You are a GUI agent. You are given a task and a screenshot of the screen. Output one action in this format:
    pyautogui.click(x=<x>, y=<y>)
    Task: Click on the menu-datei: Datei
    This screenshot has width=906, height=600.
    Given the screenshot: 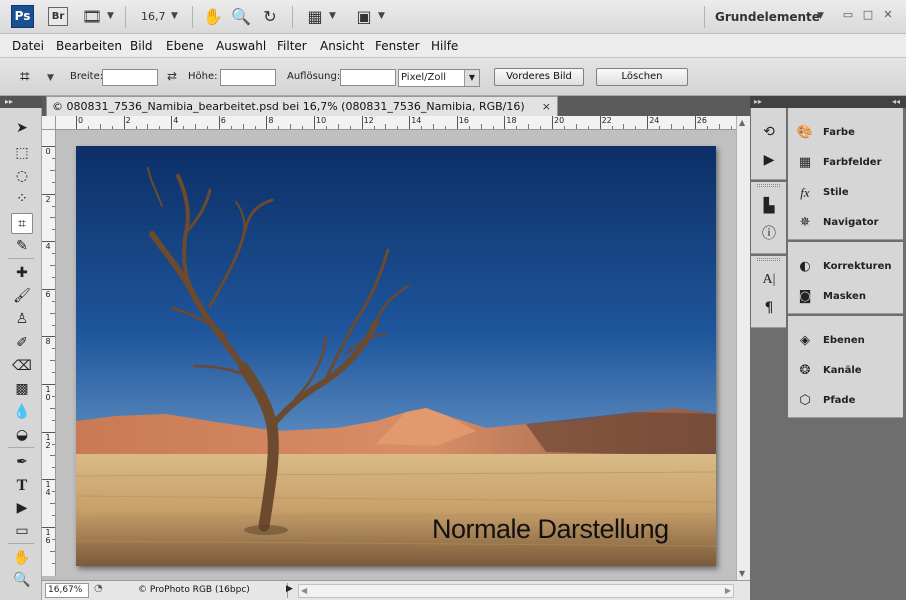 What is the action you would take?
    pyautogui.click(x=28, y=46)
    